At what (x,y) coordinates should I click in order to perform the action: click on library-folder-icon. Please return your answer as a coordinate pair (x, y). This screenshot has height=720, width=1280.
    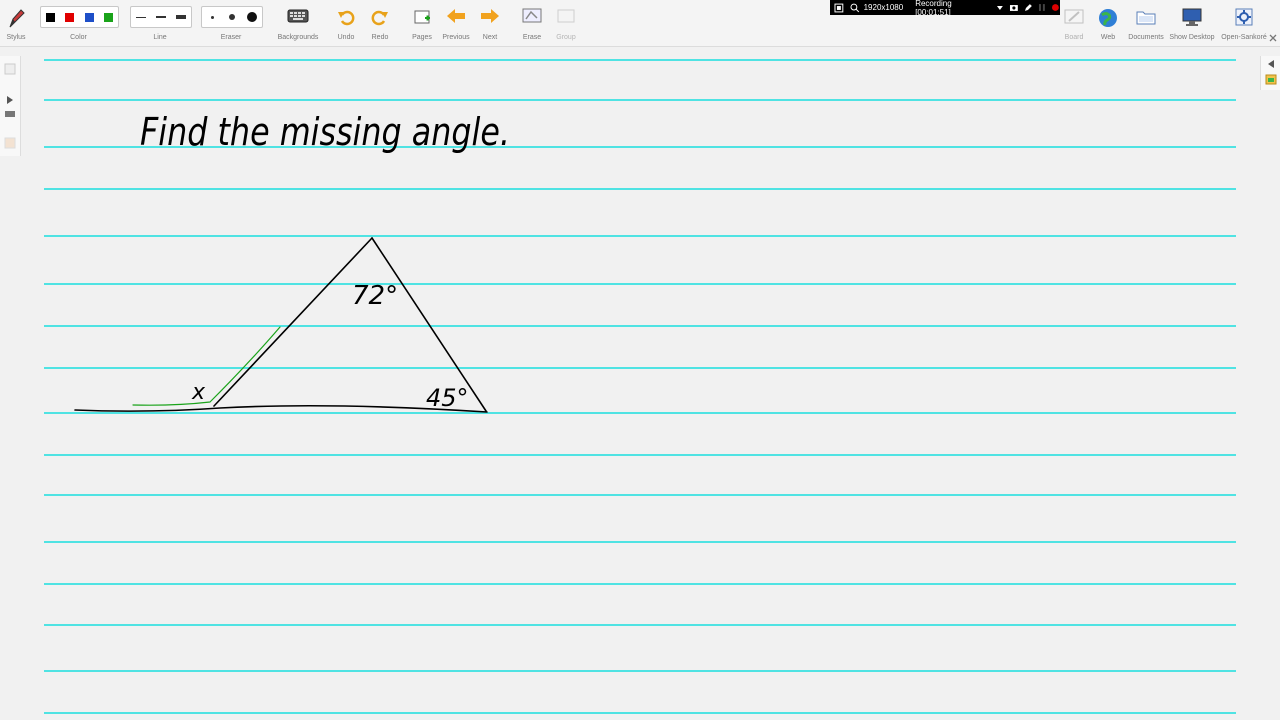
    Looking at the image, I should click on (1271, 79).